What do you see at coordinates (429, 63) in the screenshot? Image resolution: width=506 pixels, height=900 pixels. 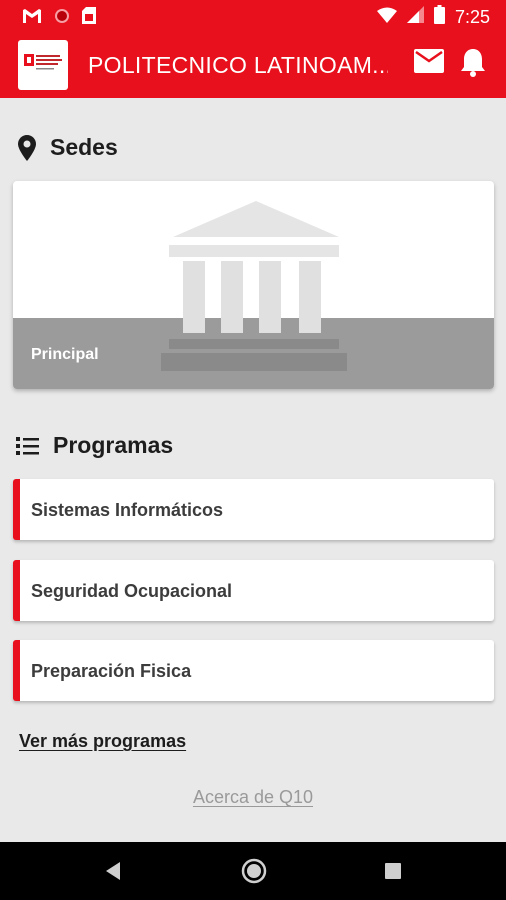 I see `mail-icon` at bounding box center [429, 63].